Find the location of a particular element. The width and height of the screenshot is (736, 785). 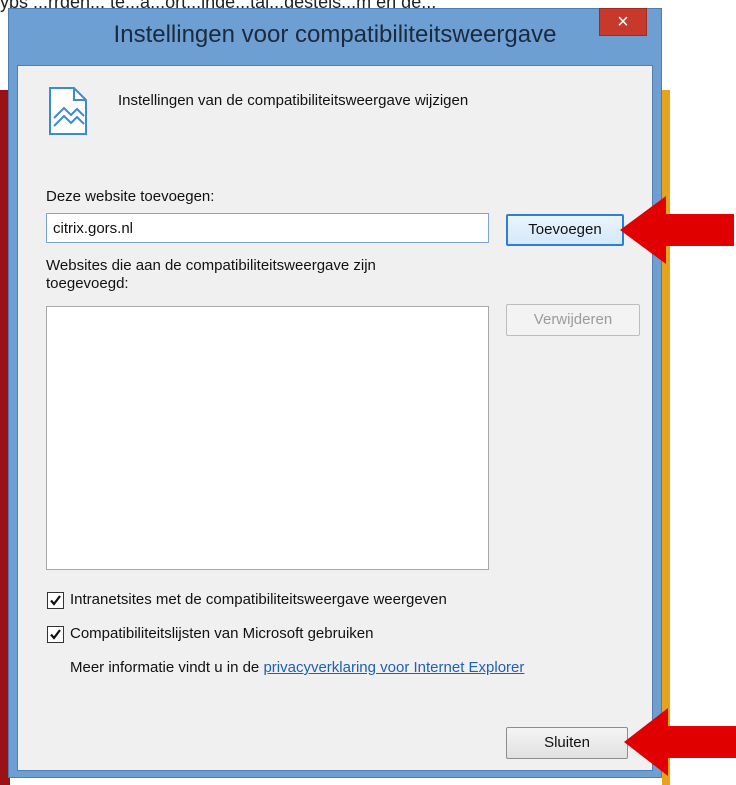

website-input is located at coordinates (267, 228).